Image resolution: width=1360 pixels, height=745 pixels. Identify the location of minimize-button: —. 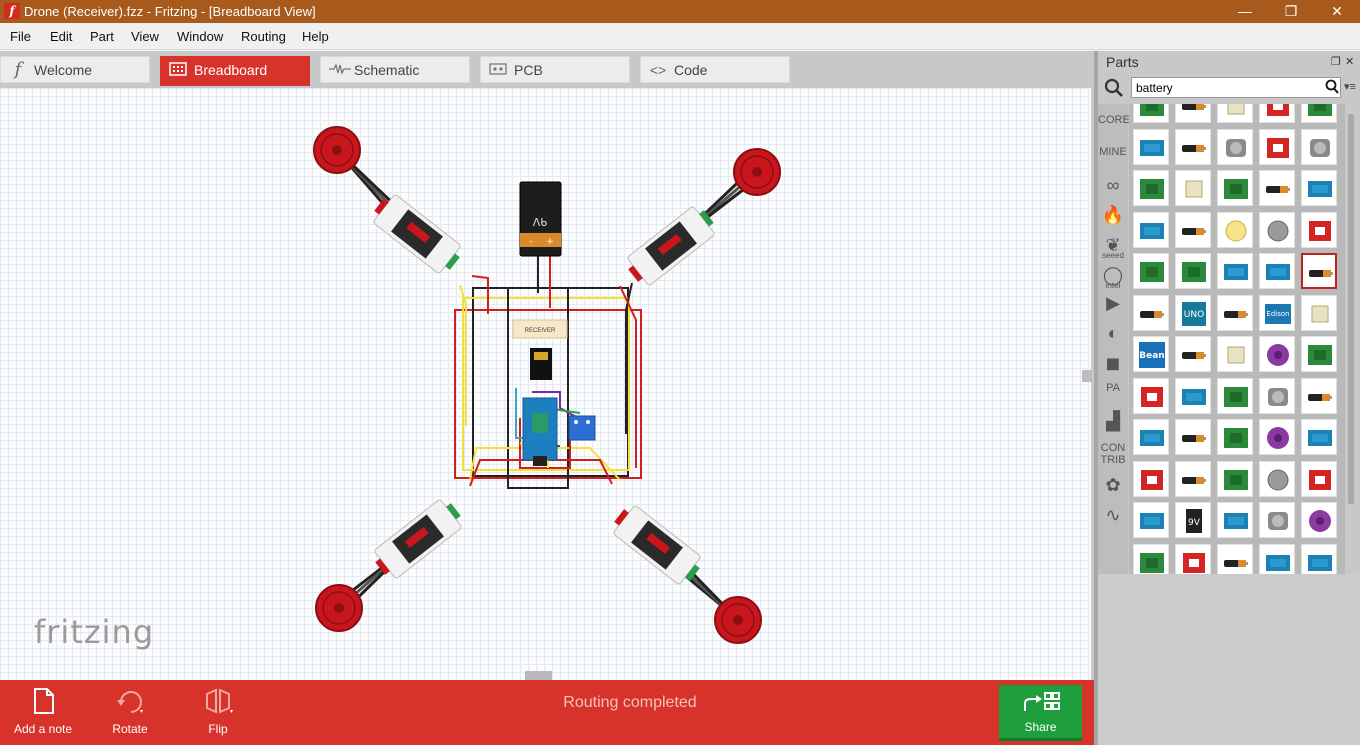
(1245, 11).